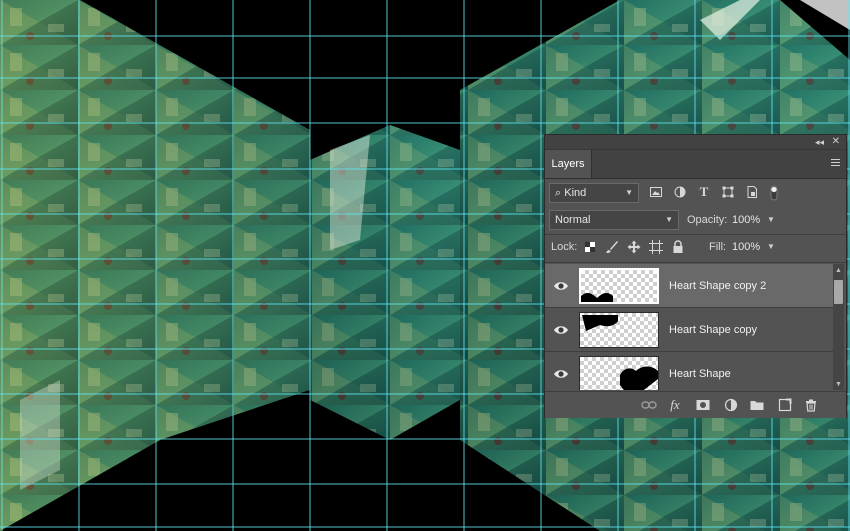  I want to click on search-icon: ⌕, so click(558, 193).